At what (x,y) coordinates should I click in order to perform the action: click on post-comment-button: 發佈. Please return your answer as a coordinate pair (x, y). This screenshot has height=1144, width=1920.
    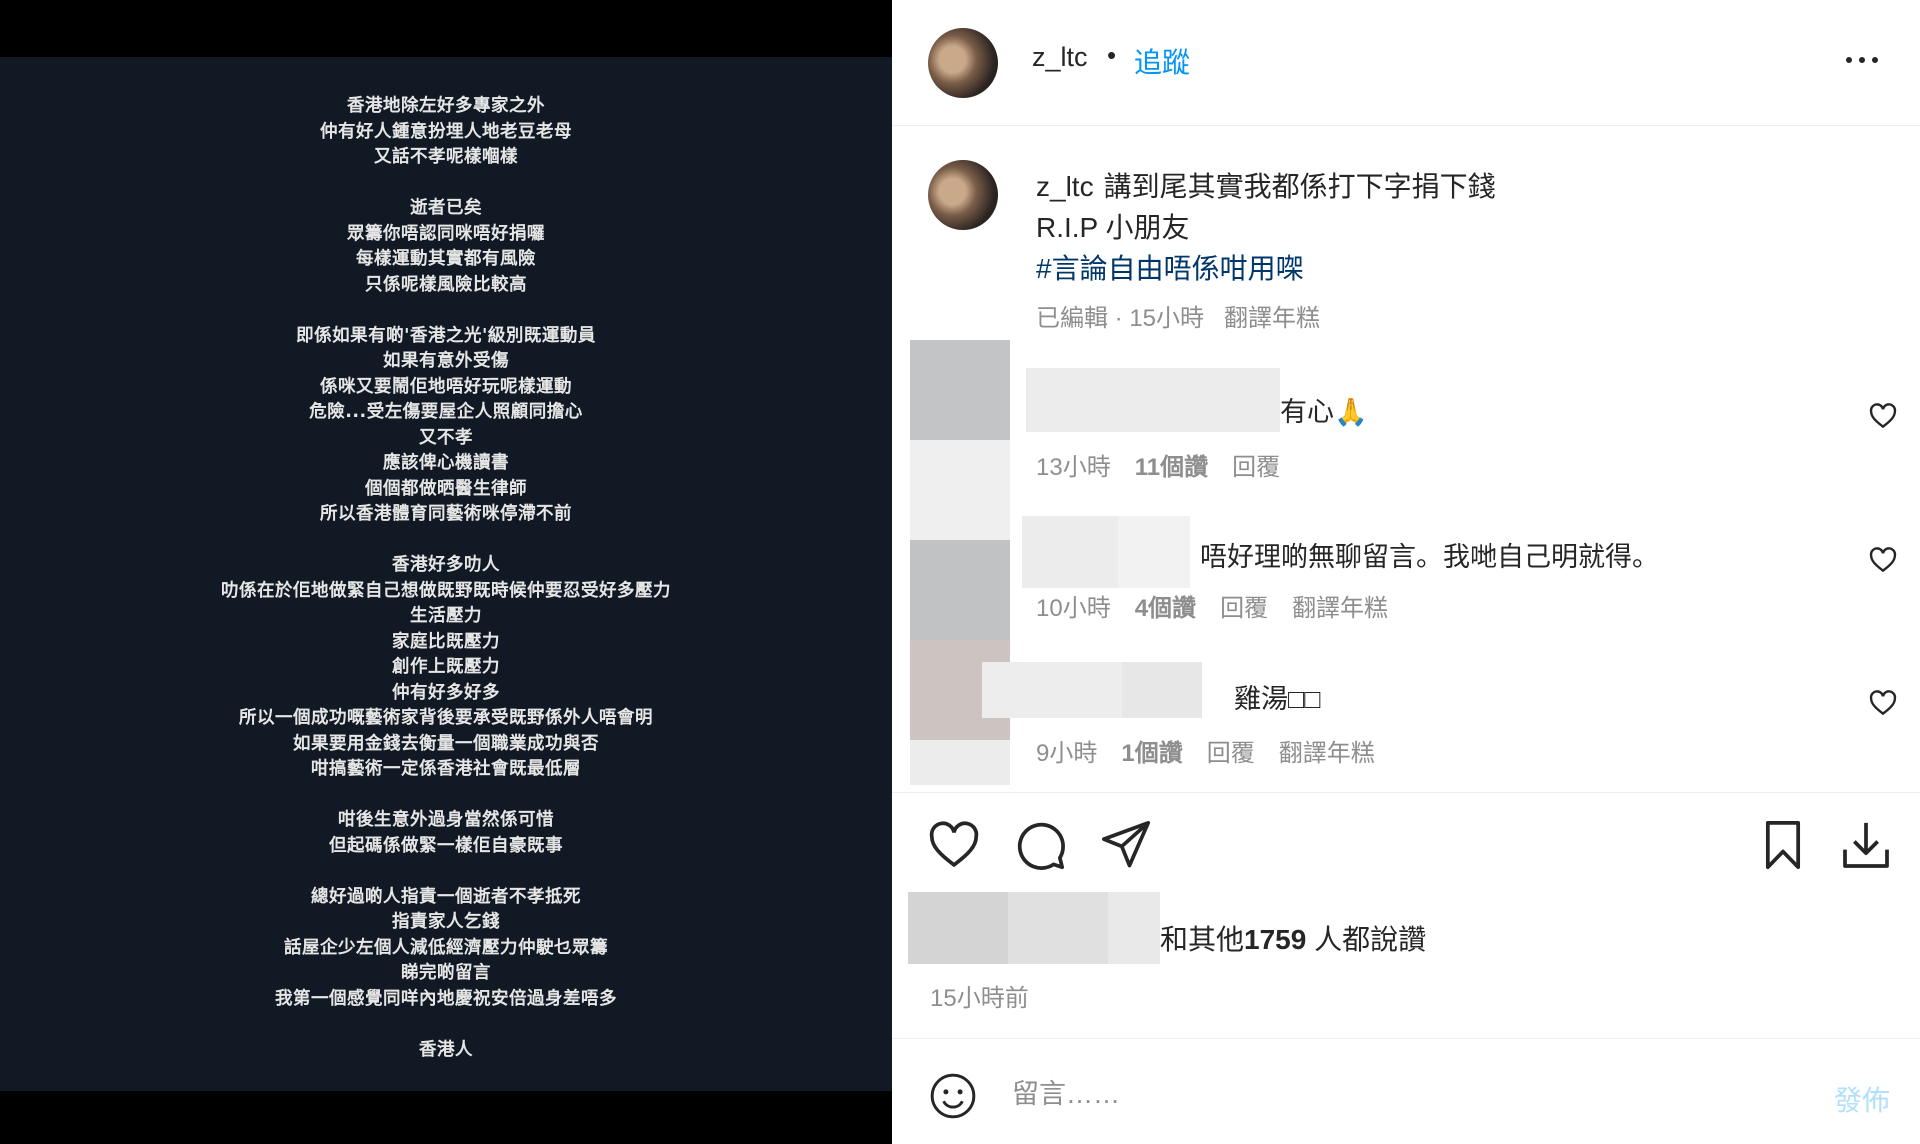
    Looking at the image, I should click on (1862, 1099).